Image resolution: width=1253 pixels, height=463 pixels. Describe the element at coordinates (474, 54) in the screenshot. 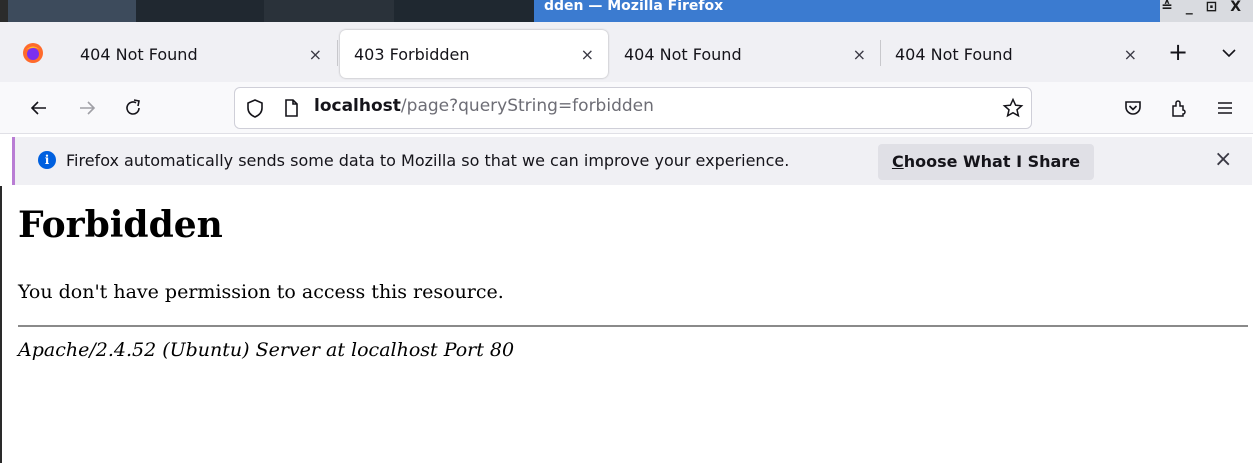

I see `tab-403-forbidden: 403 Forbidden ×` at that location.